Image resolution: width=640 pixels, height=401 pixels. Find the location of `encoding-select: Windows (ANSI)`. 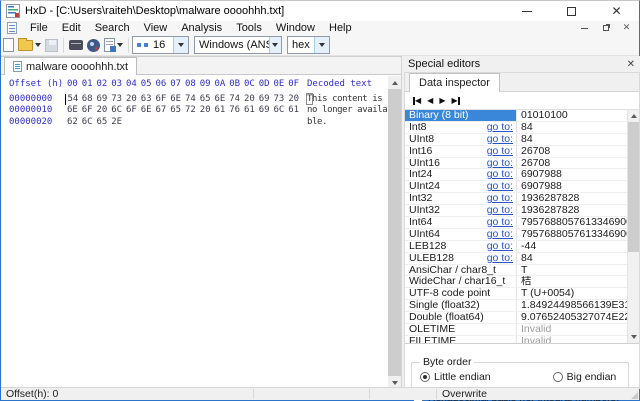

encoding-select: Windows (ANSI) is located at coordinates (238, 45).